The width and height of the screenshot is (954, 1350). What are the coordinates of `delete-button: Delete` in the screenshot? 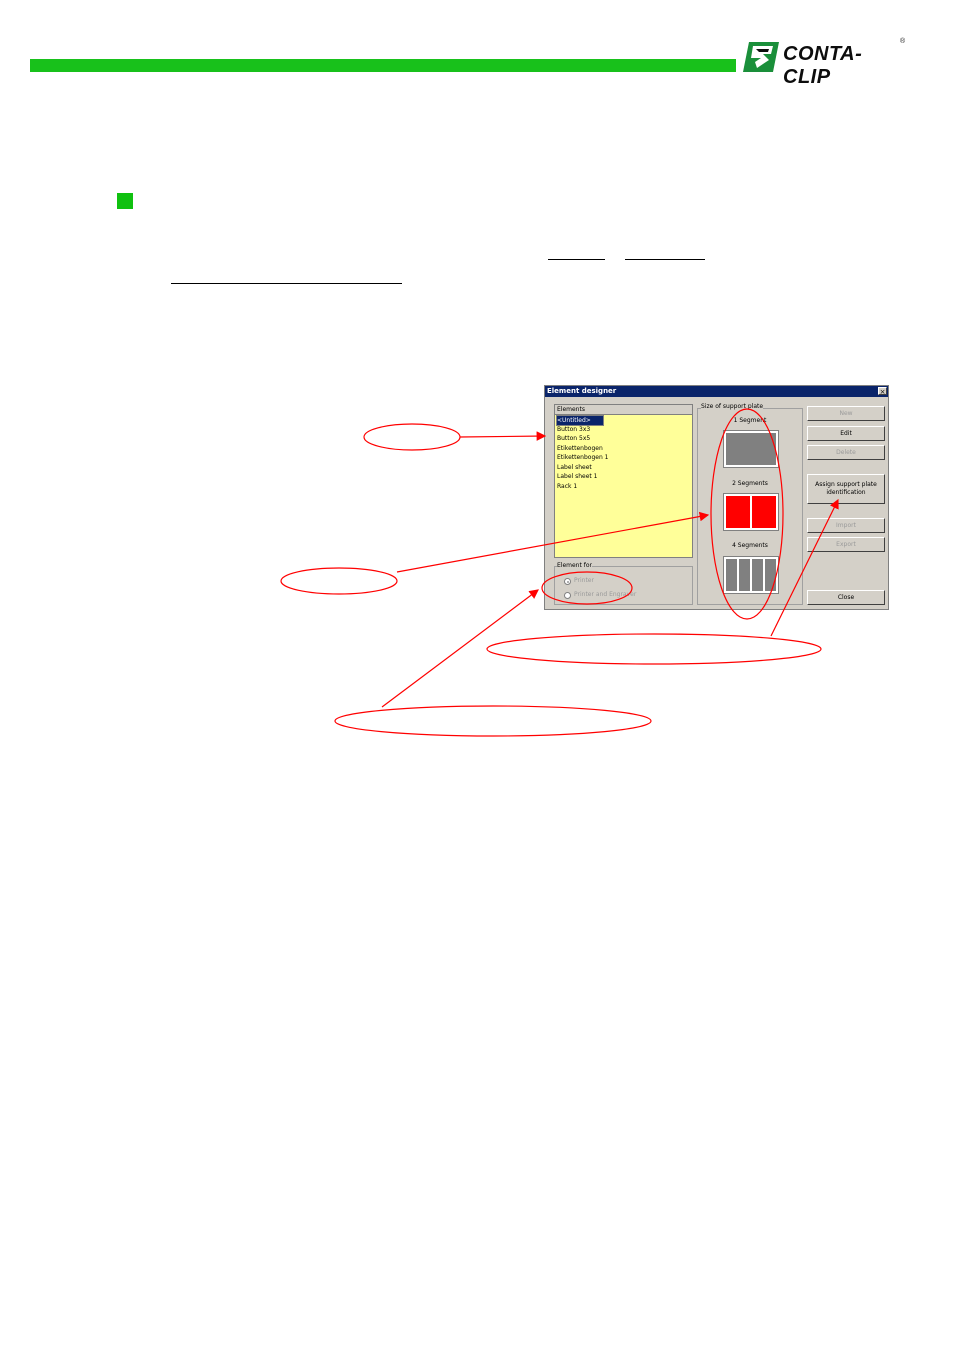 It's located at (846, 452).